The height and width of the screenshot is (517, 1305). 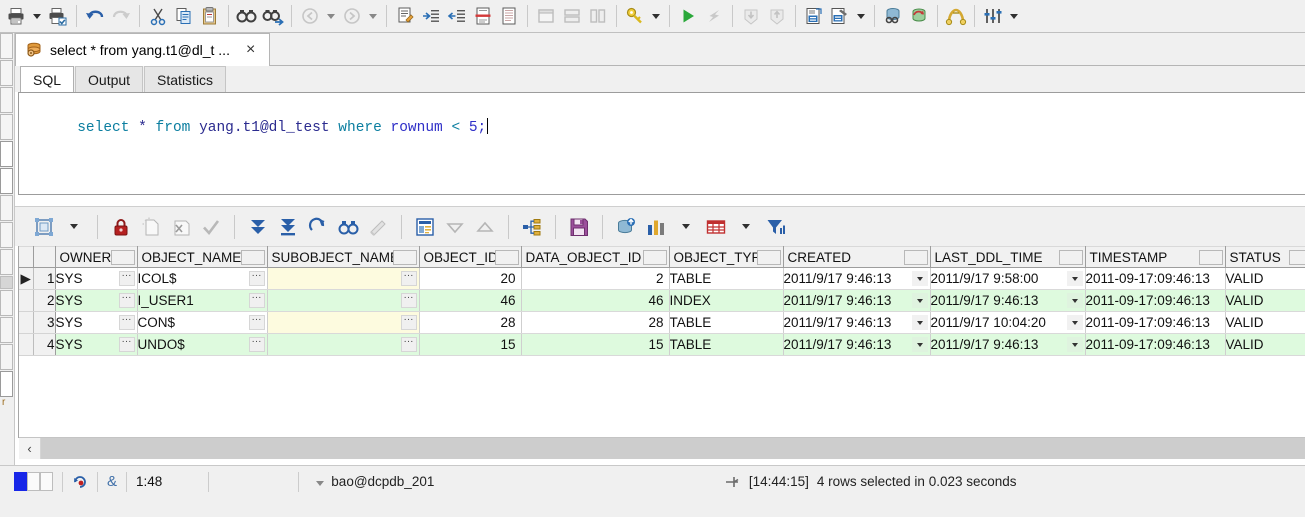 I want to click on tab-sql: SQL, so click(x=47, y=79).